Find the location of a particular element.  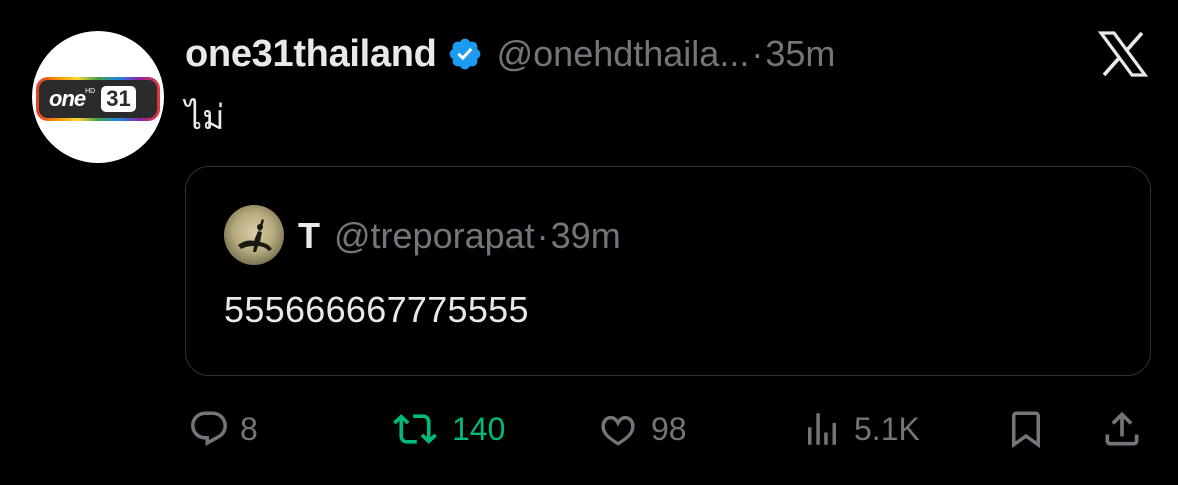

logo-number: 31 is located at coordinates (118, 99).